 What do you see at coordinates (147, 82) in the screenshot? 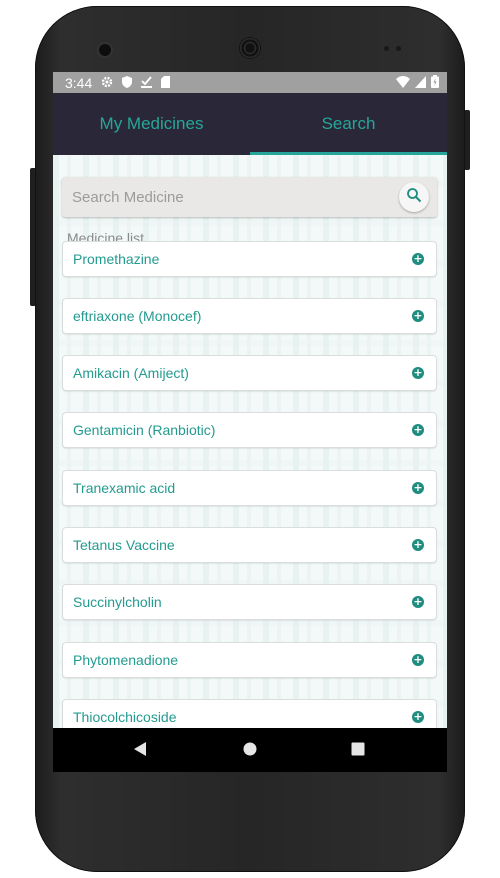
I see `download-done-icon` at bounding box center [147, 82].